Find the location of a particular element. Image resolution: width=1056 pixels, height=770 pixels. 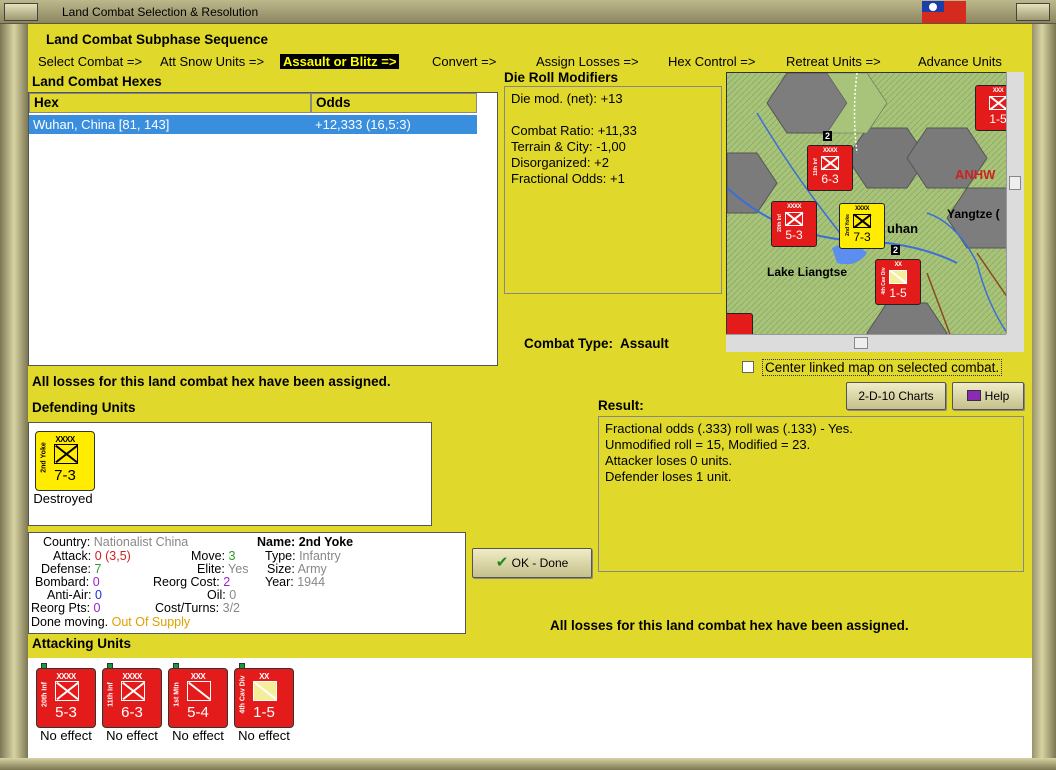

combat-type-value: Assault is located at coordinates (644, 343).